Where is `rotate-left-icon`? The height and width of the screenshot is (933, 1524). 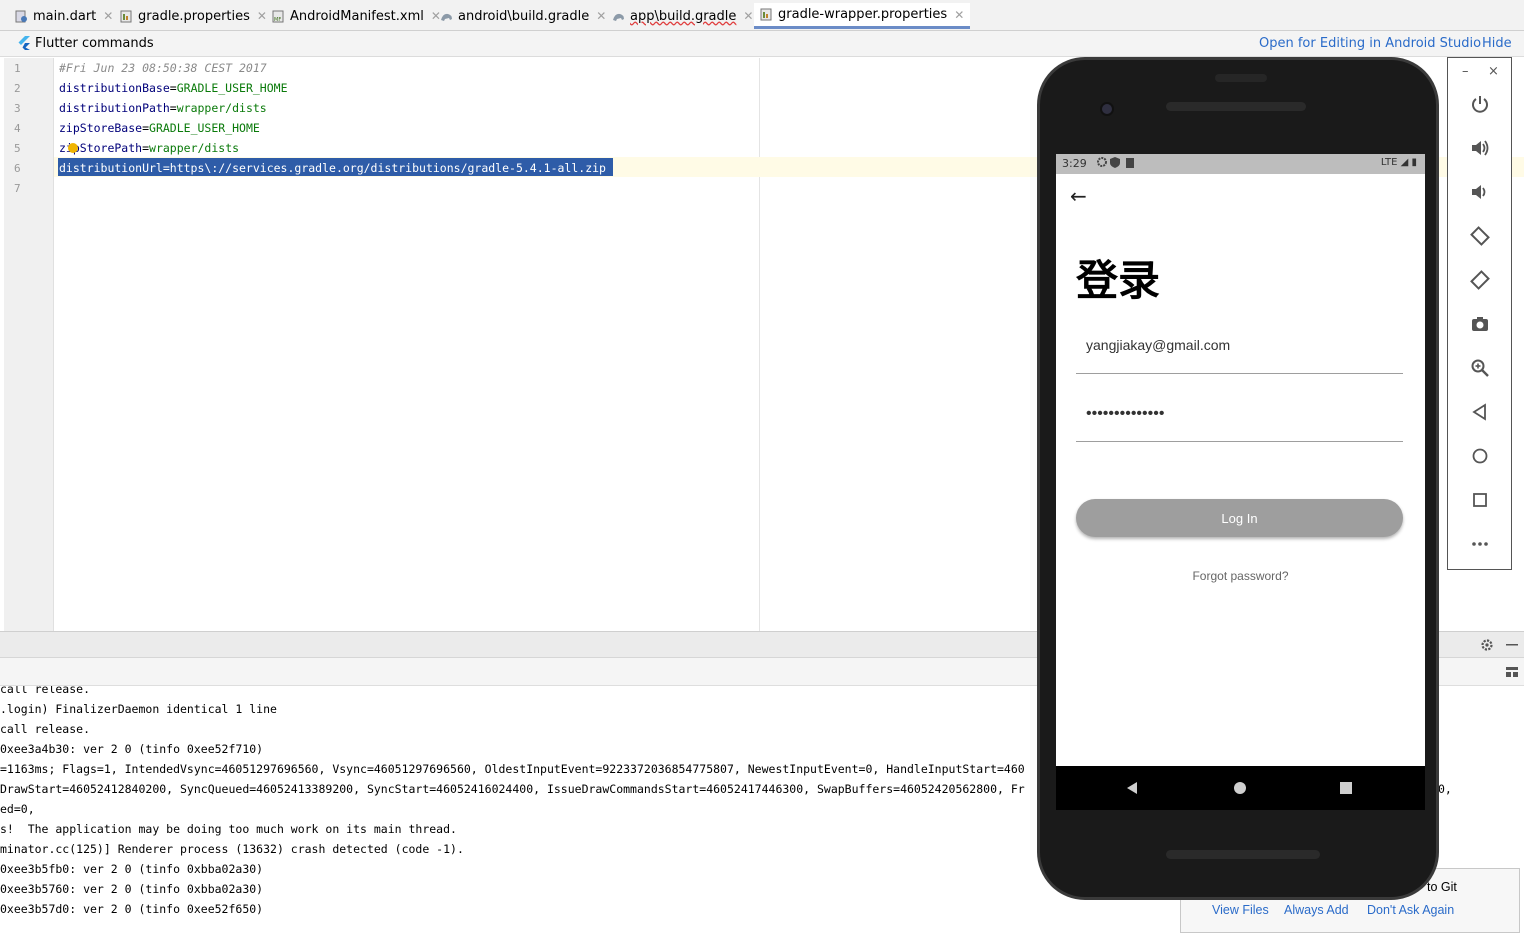
rotate-left-icon is located at coordinates (1480, 236).